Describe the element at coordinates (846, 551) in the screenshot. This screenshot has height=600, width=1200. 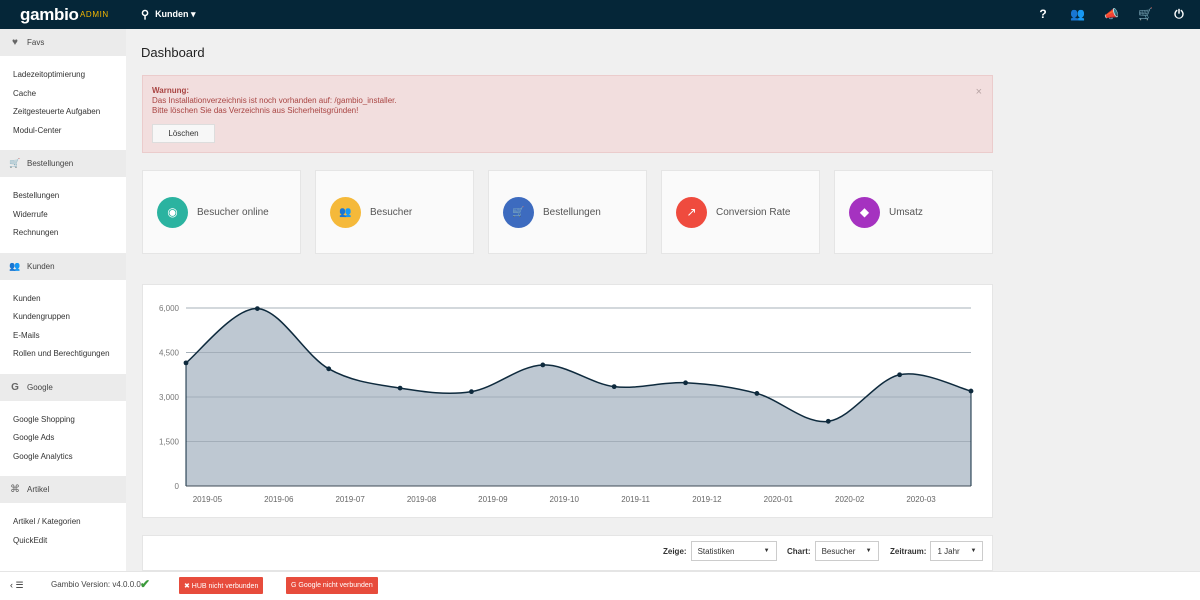
I see `chart-select: Besucher ▼` at that location.